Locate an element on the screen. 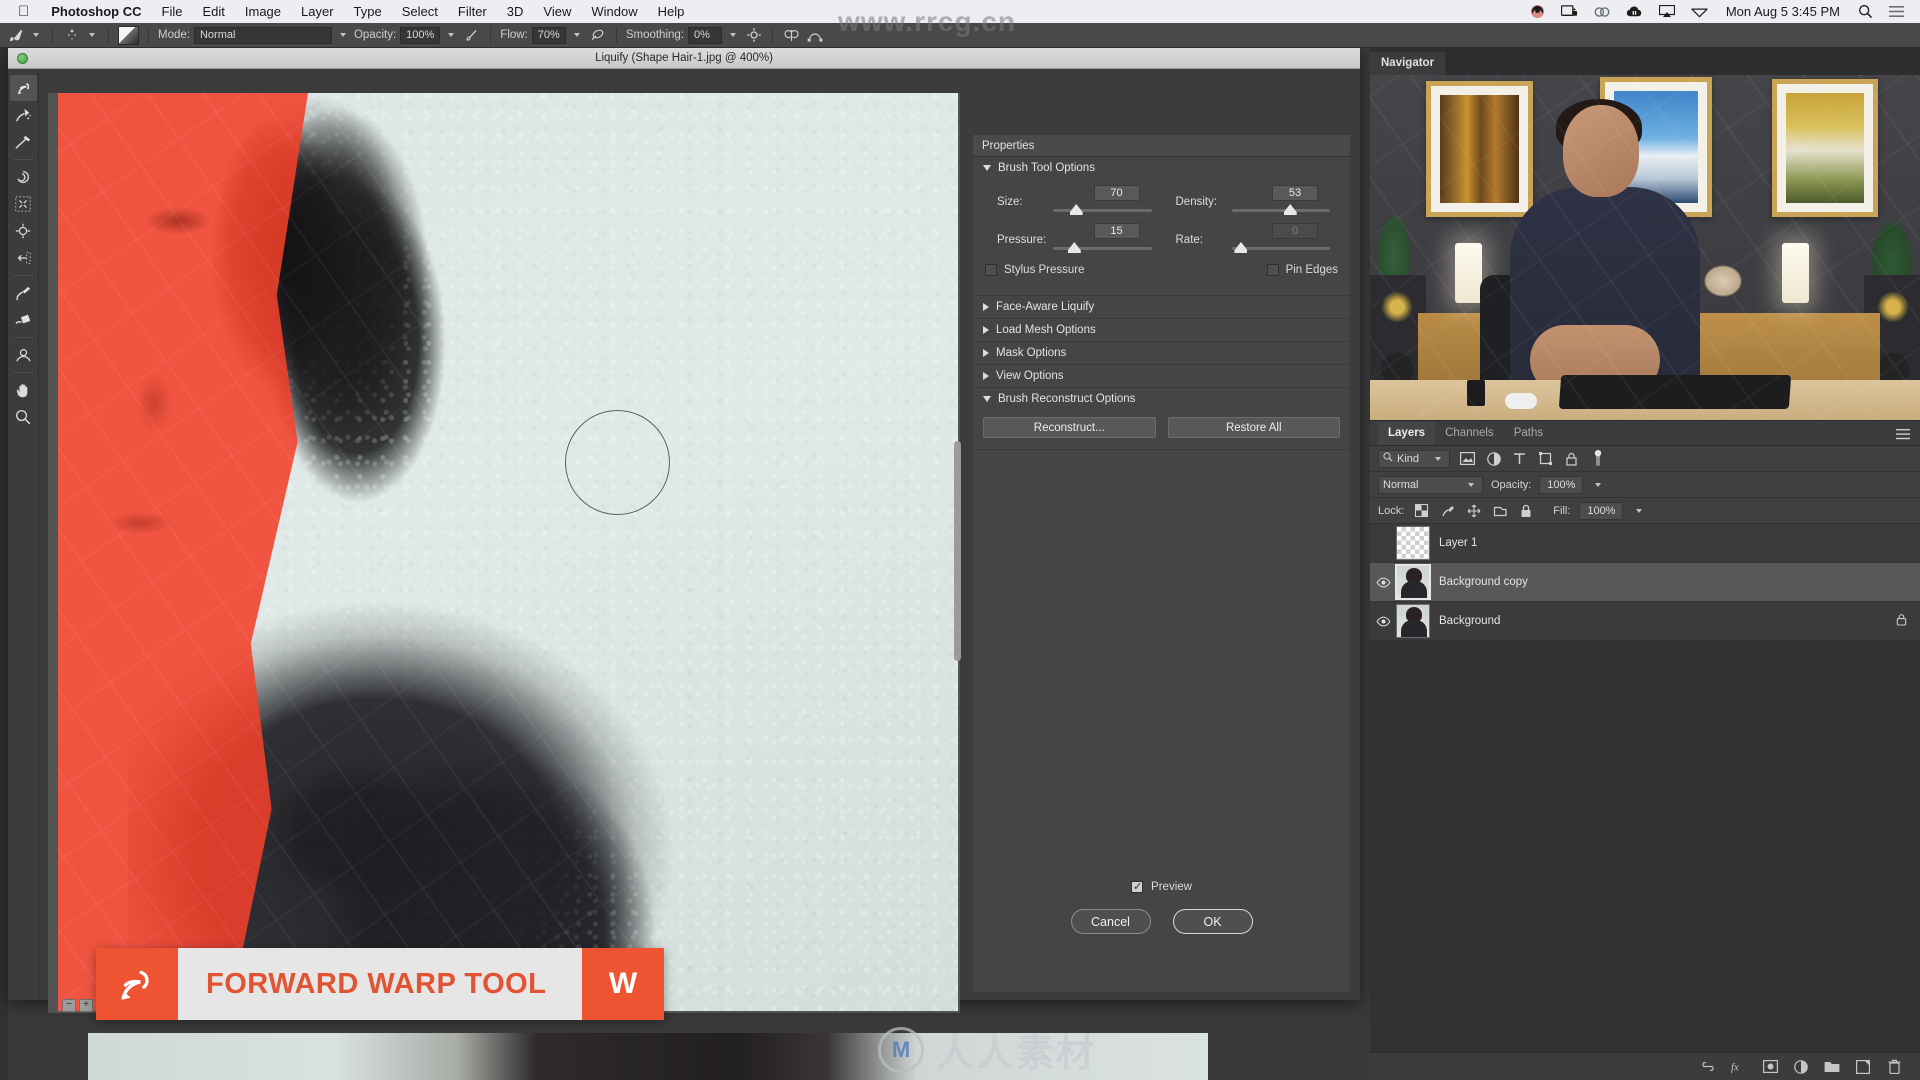 The width and height of the screenshot is (1920, 1080). liquify-tool-smooth is located at coordinates (23, 142).